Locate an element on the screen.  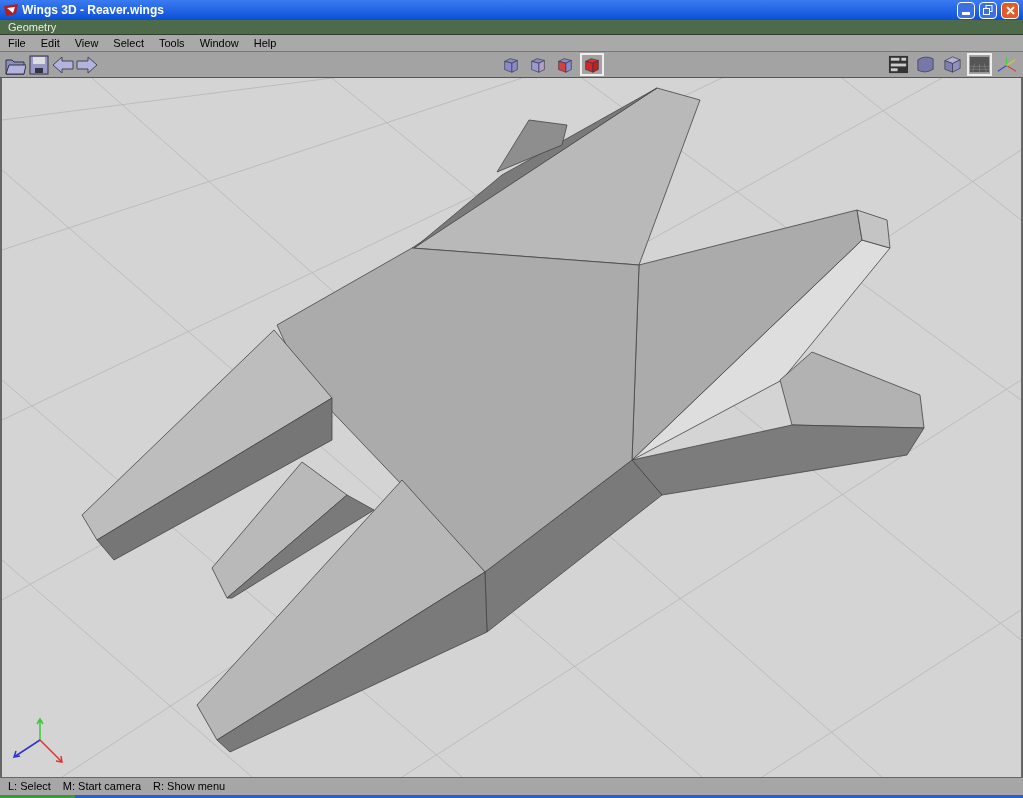
menu-item: Edit is located at coordinates (50, 43).